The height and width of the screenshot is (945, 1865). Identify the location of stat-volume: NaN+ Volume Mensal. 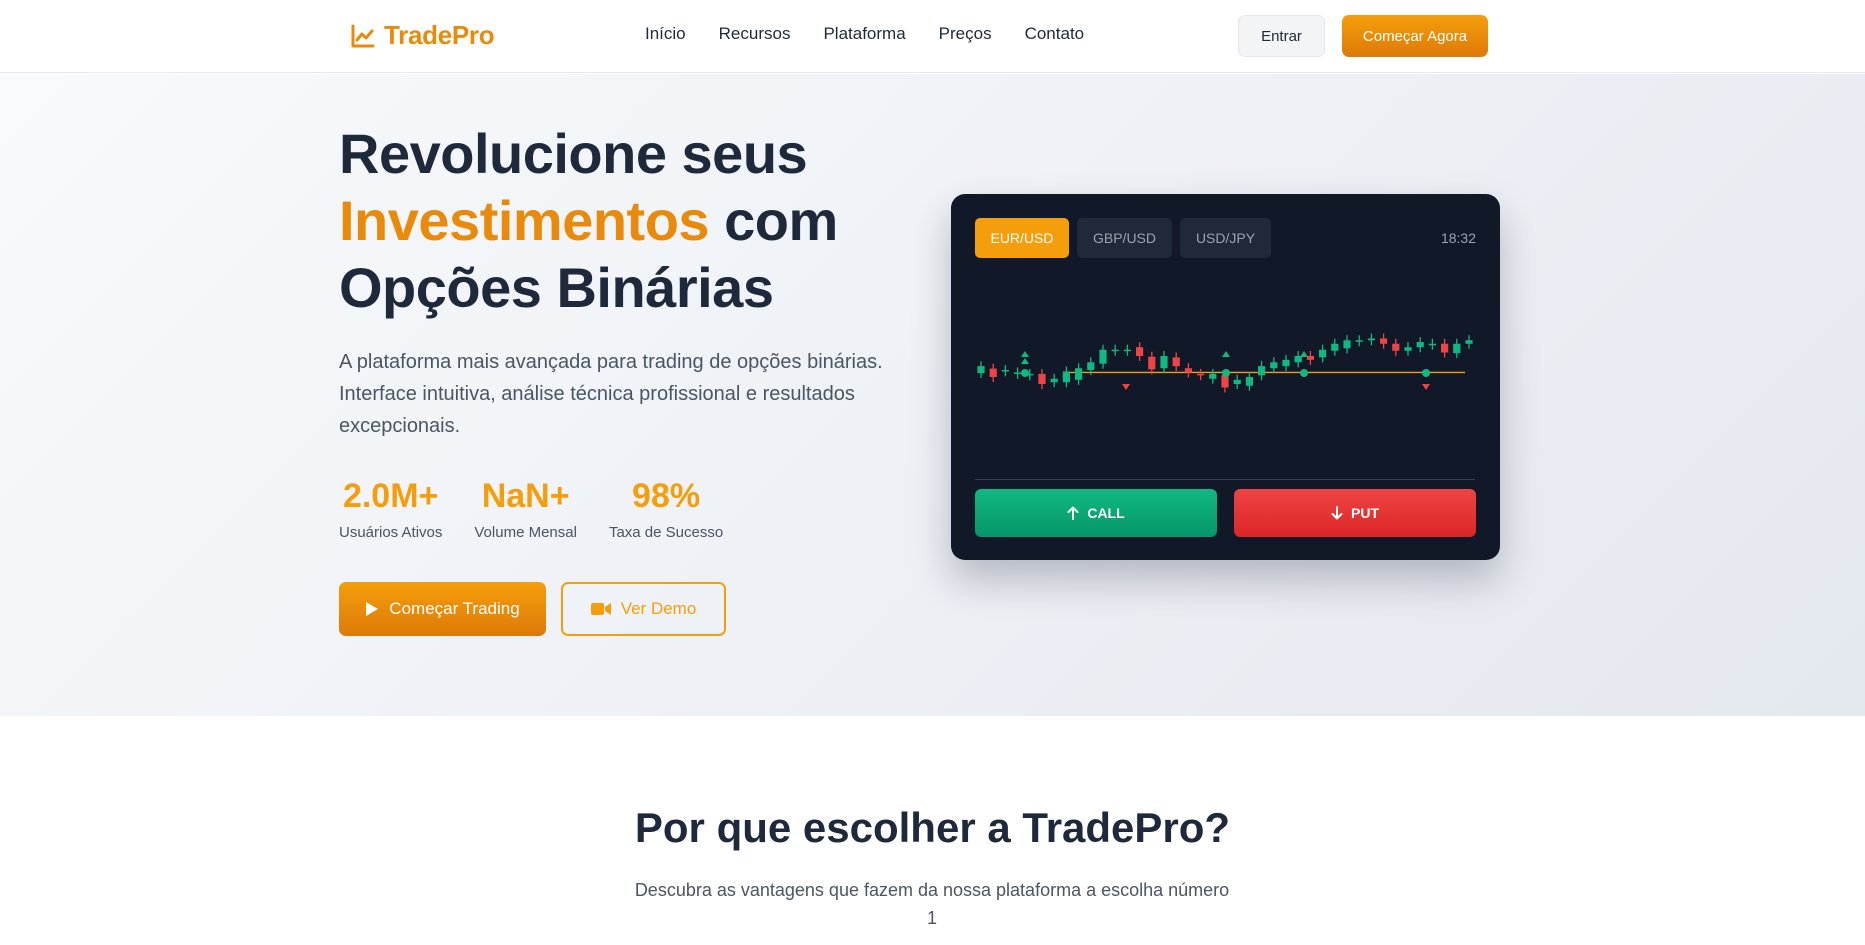
(525, 508).